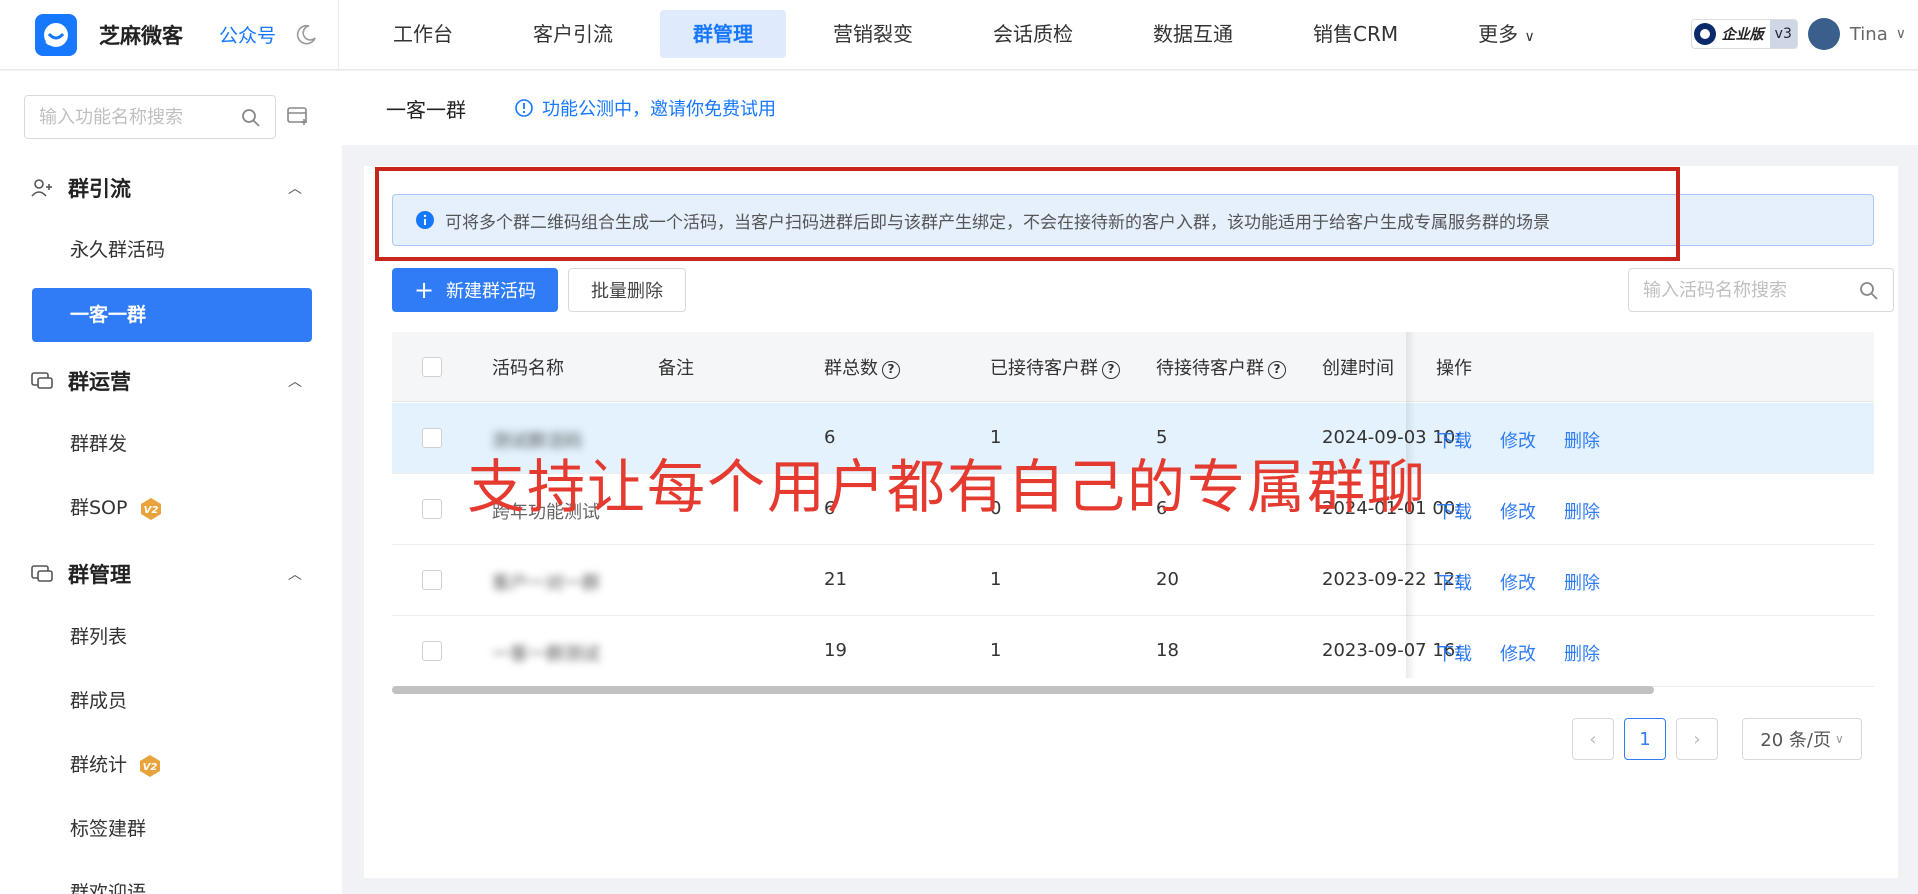  Describe the element at coordinates (851, 368) in the screenshot. I see `header-total-label: 群总数` at that location.